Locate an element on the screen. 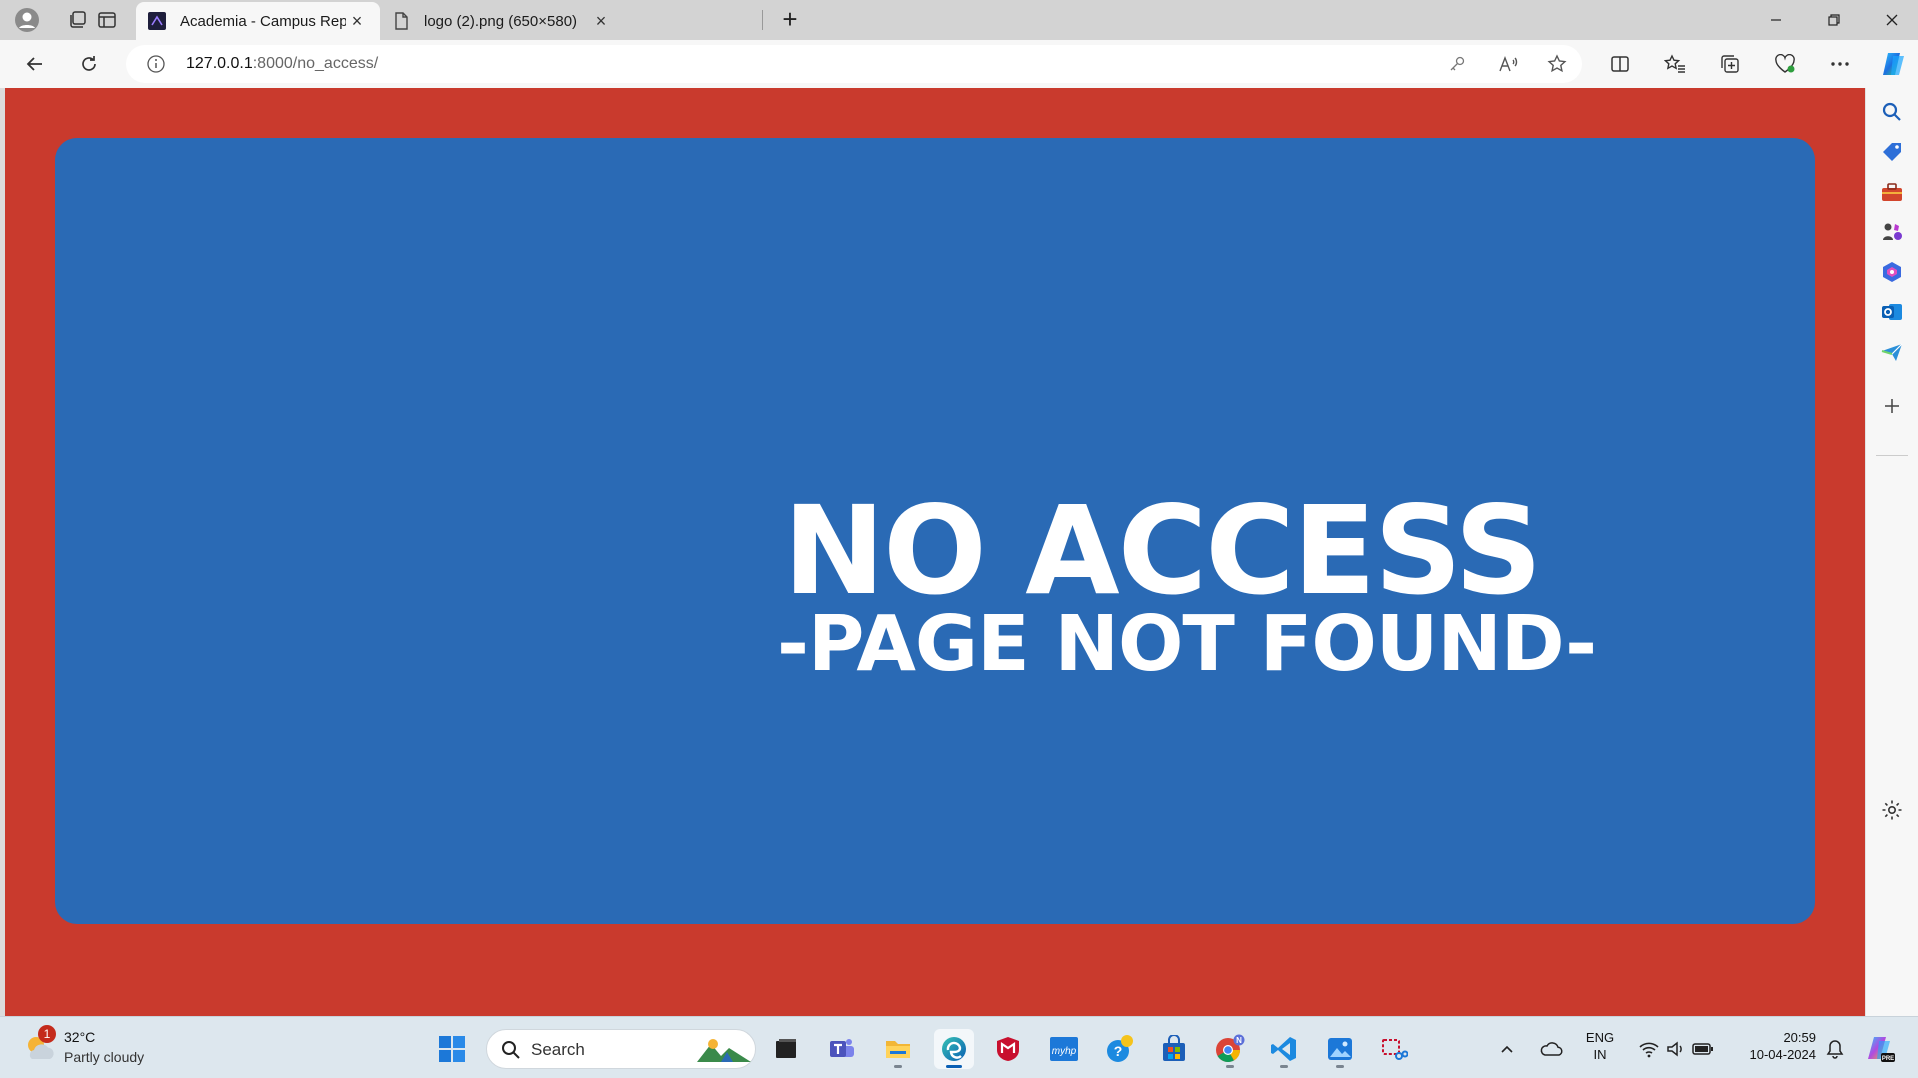  quick-settings-tray is located at coordinates (1676, 1049).